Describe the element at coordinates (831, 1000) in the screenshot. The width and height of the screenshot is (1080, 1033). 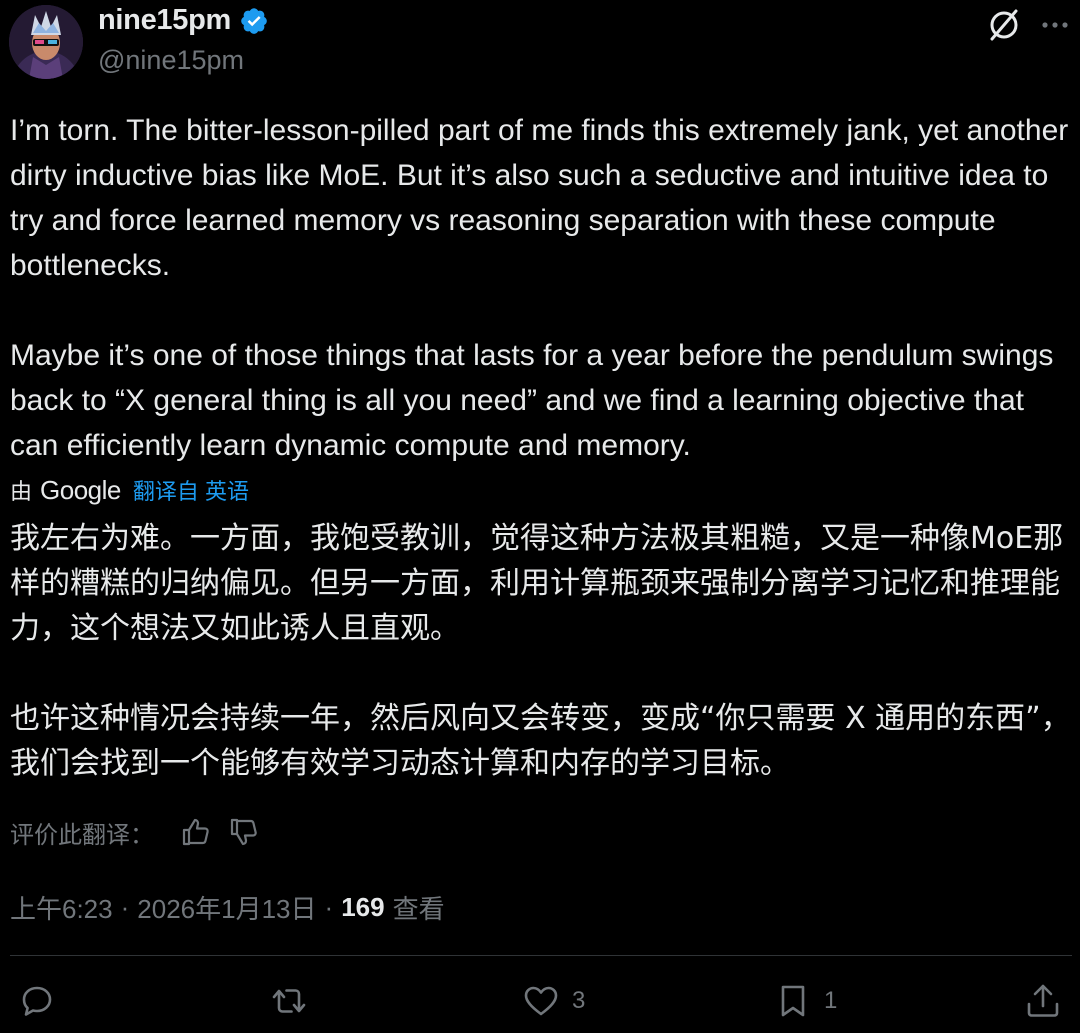
I see `bookmark-count: 1` at that location.